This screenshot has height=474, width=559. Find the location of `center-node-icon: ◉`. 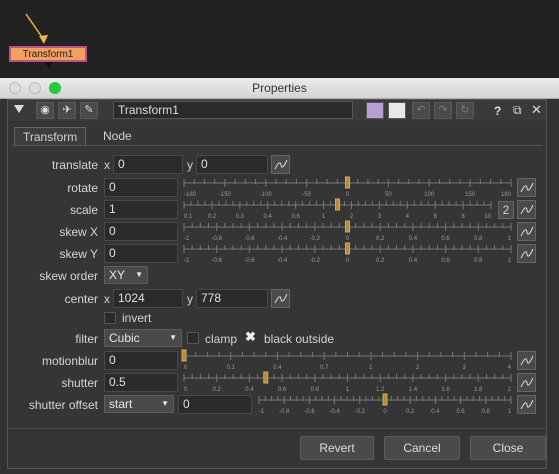

center-node-icon: ◉ is located at coordinates (45, 110).